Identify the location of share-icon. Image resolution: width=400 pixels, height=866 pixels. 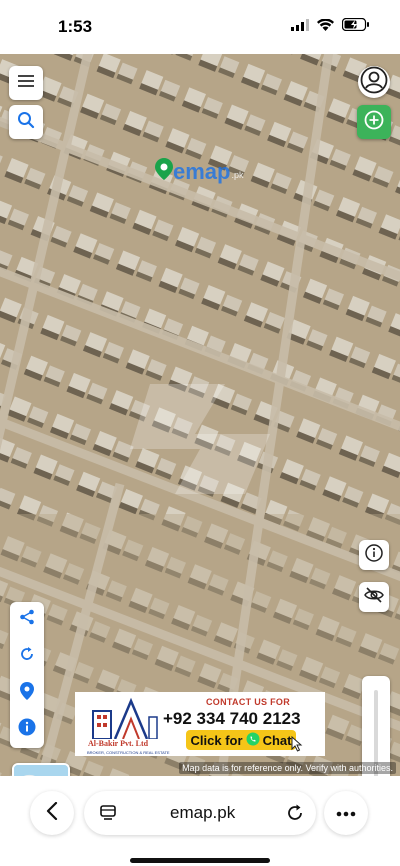
(27, 619).